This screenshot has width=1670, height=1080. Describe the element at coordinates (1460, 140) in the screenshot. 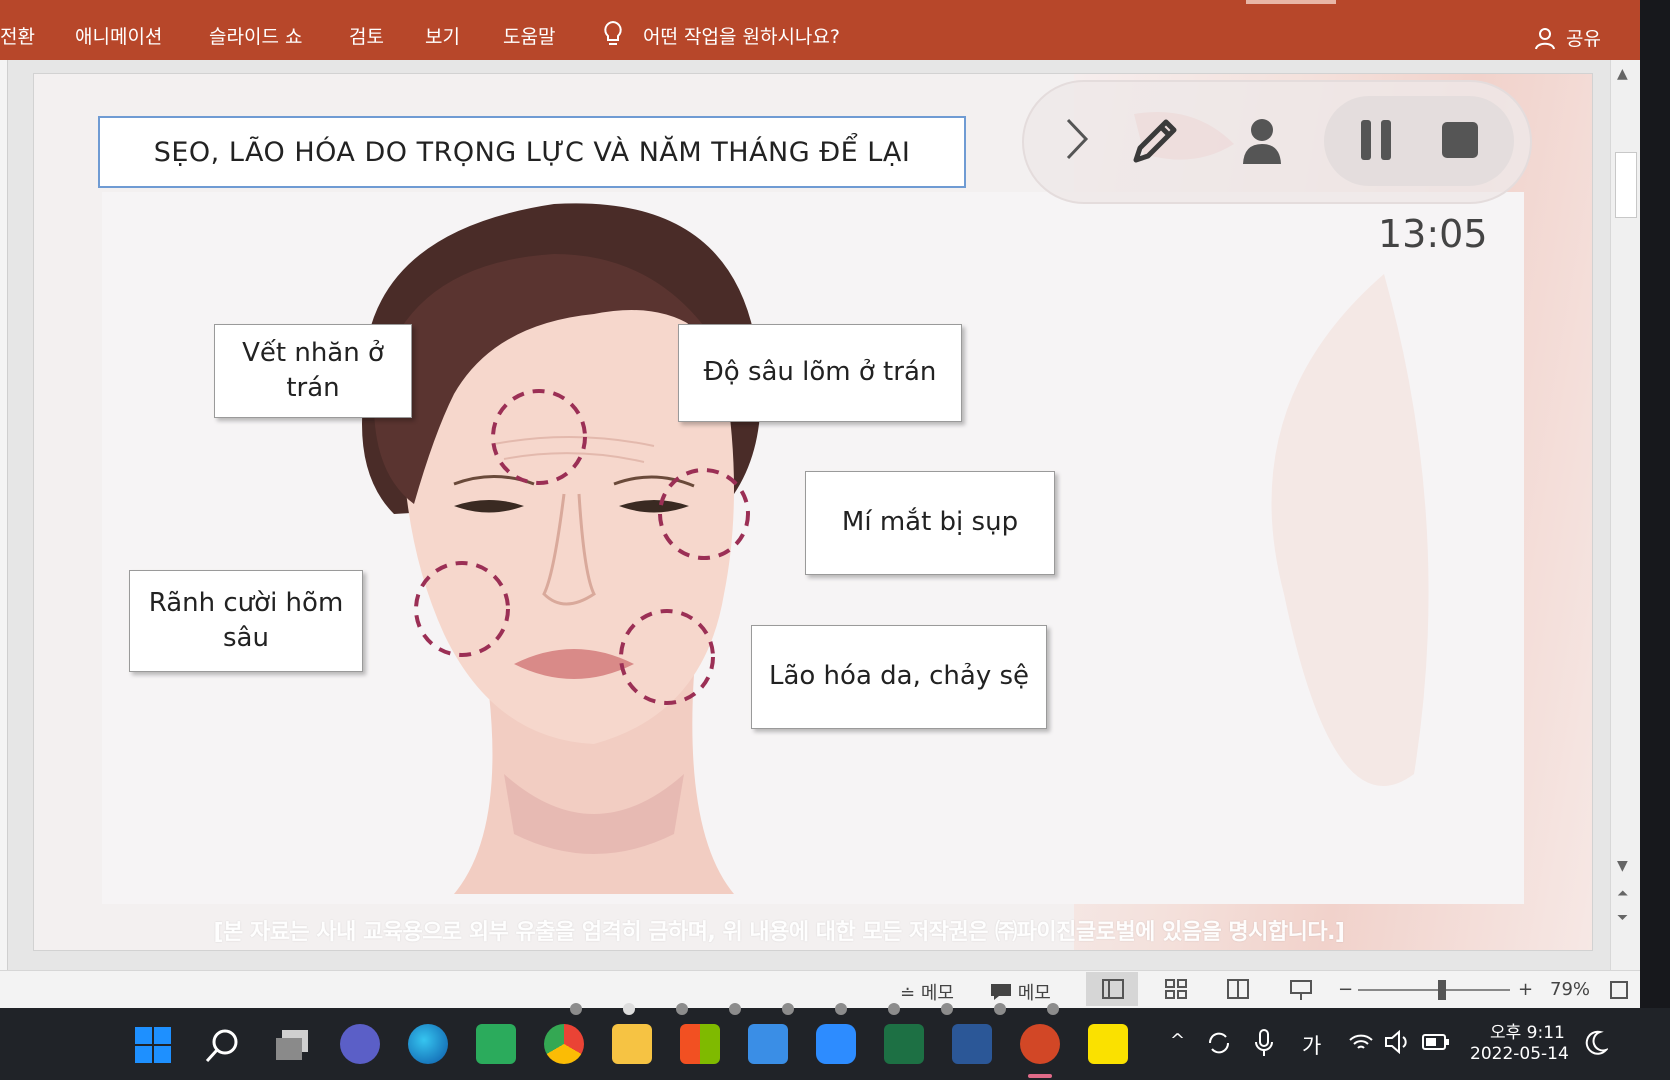

I see `stop-icon` at that location.